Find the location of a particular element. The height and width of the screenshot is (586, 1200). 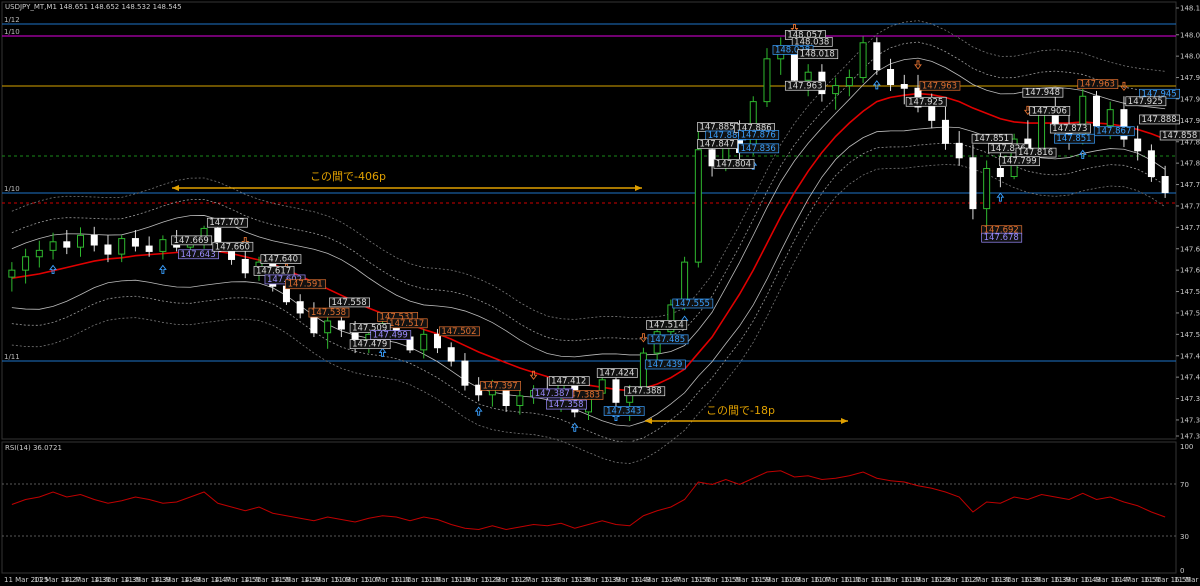

price-tag: 147.502 is located at coordinates (458, 332).